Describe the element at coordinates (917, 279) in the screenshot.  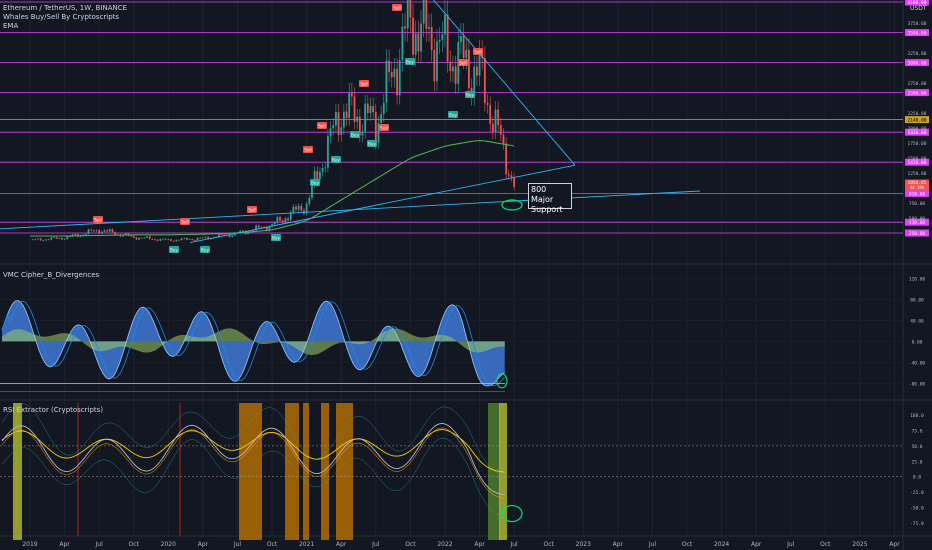
I see `wavetrend-tick-label: 120.00` at that location.